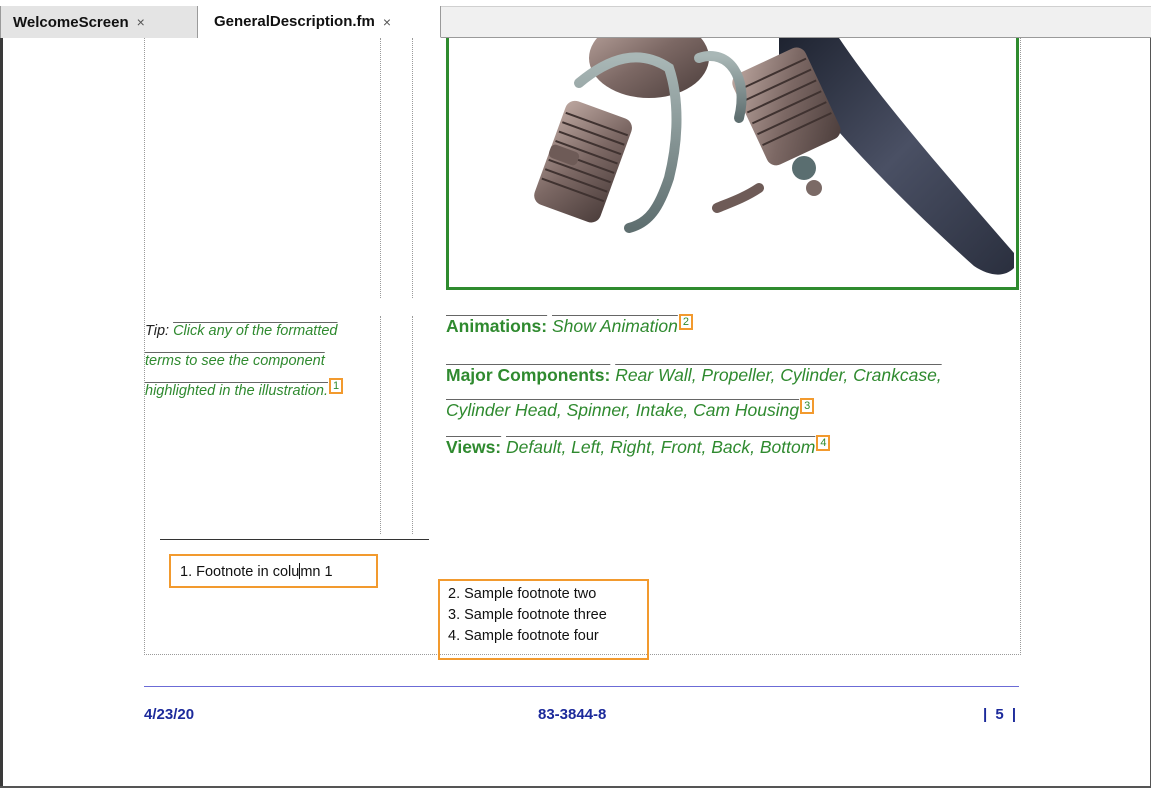 The height and width of the screenshot is (788, 1151). I want to click on tab-bar: WelcomeScreen × GeneralDescription.fm ×, so click(575, 19).